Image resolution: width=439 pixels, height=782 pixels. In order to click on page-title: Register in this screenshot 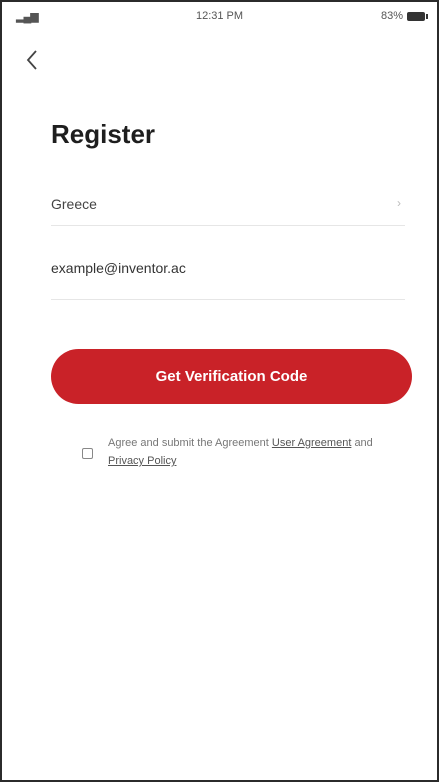, I will do `click(103, 134)`.